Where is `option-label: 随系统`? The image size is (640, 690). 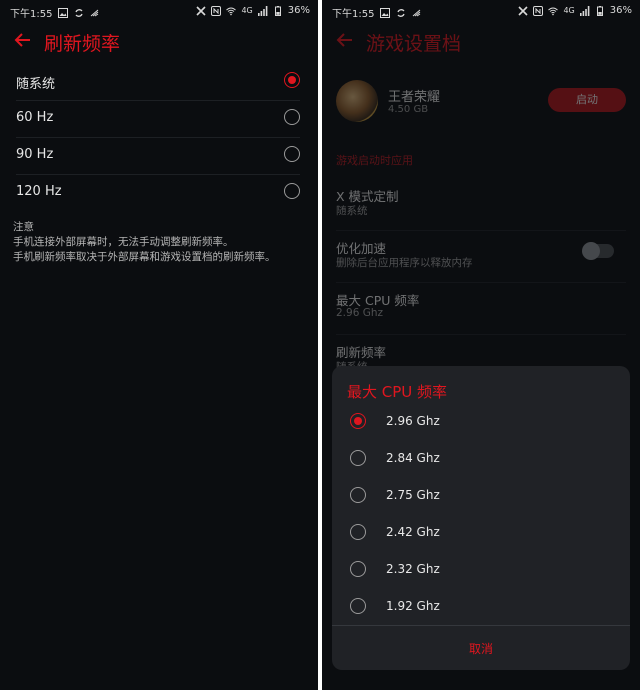 option-label: 随系统 is located at coordinates (36, 84).